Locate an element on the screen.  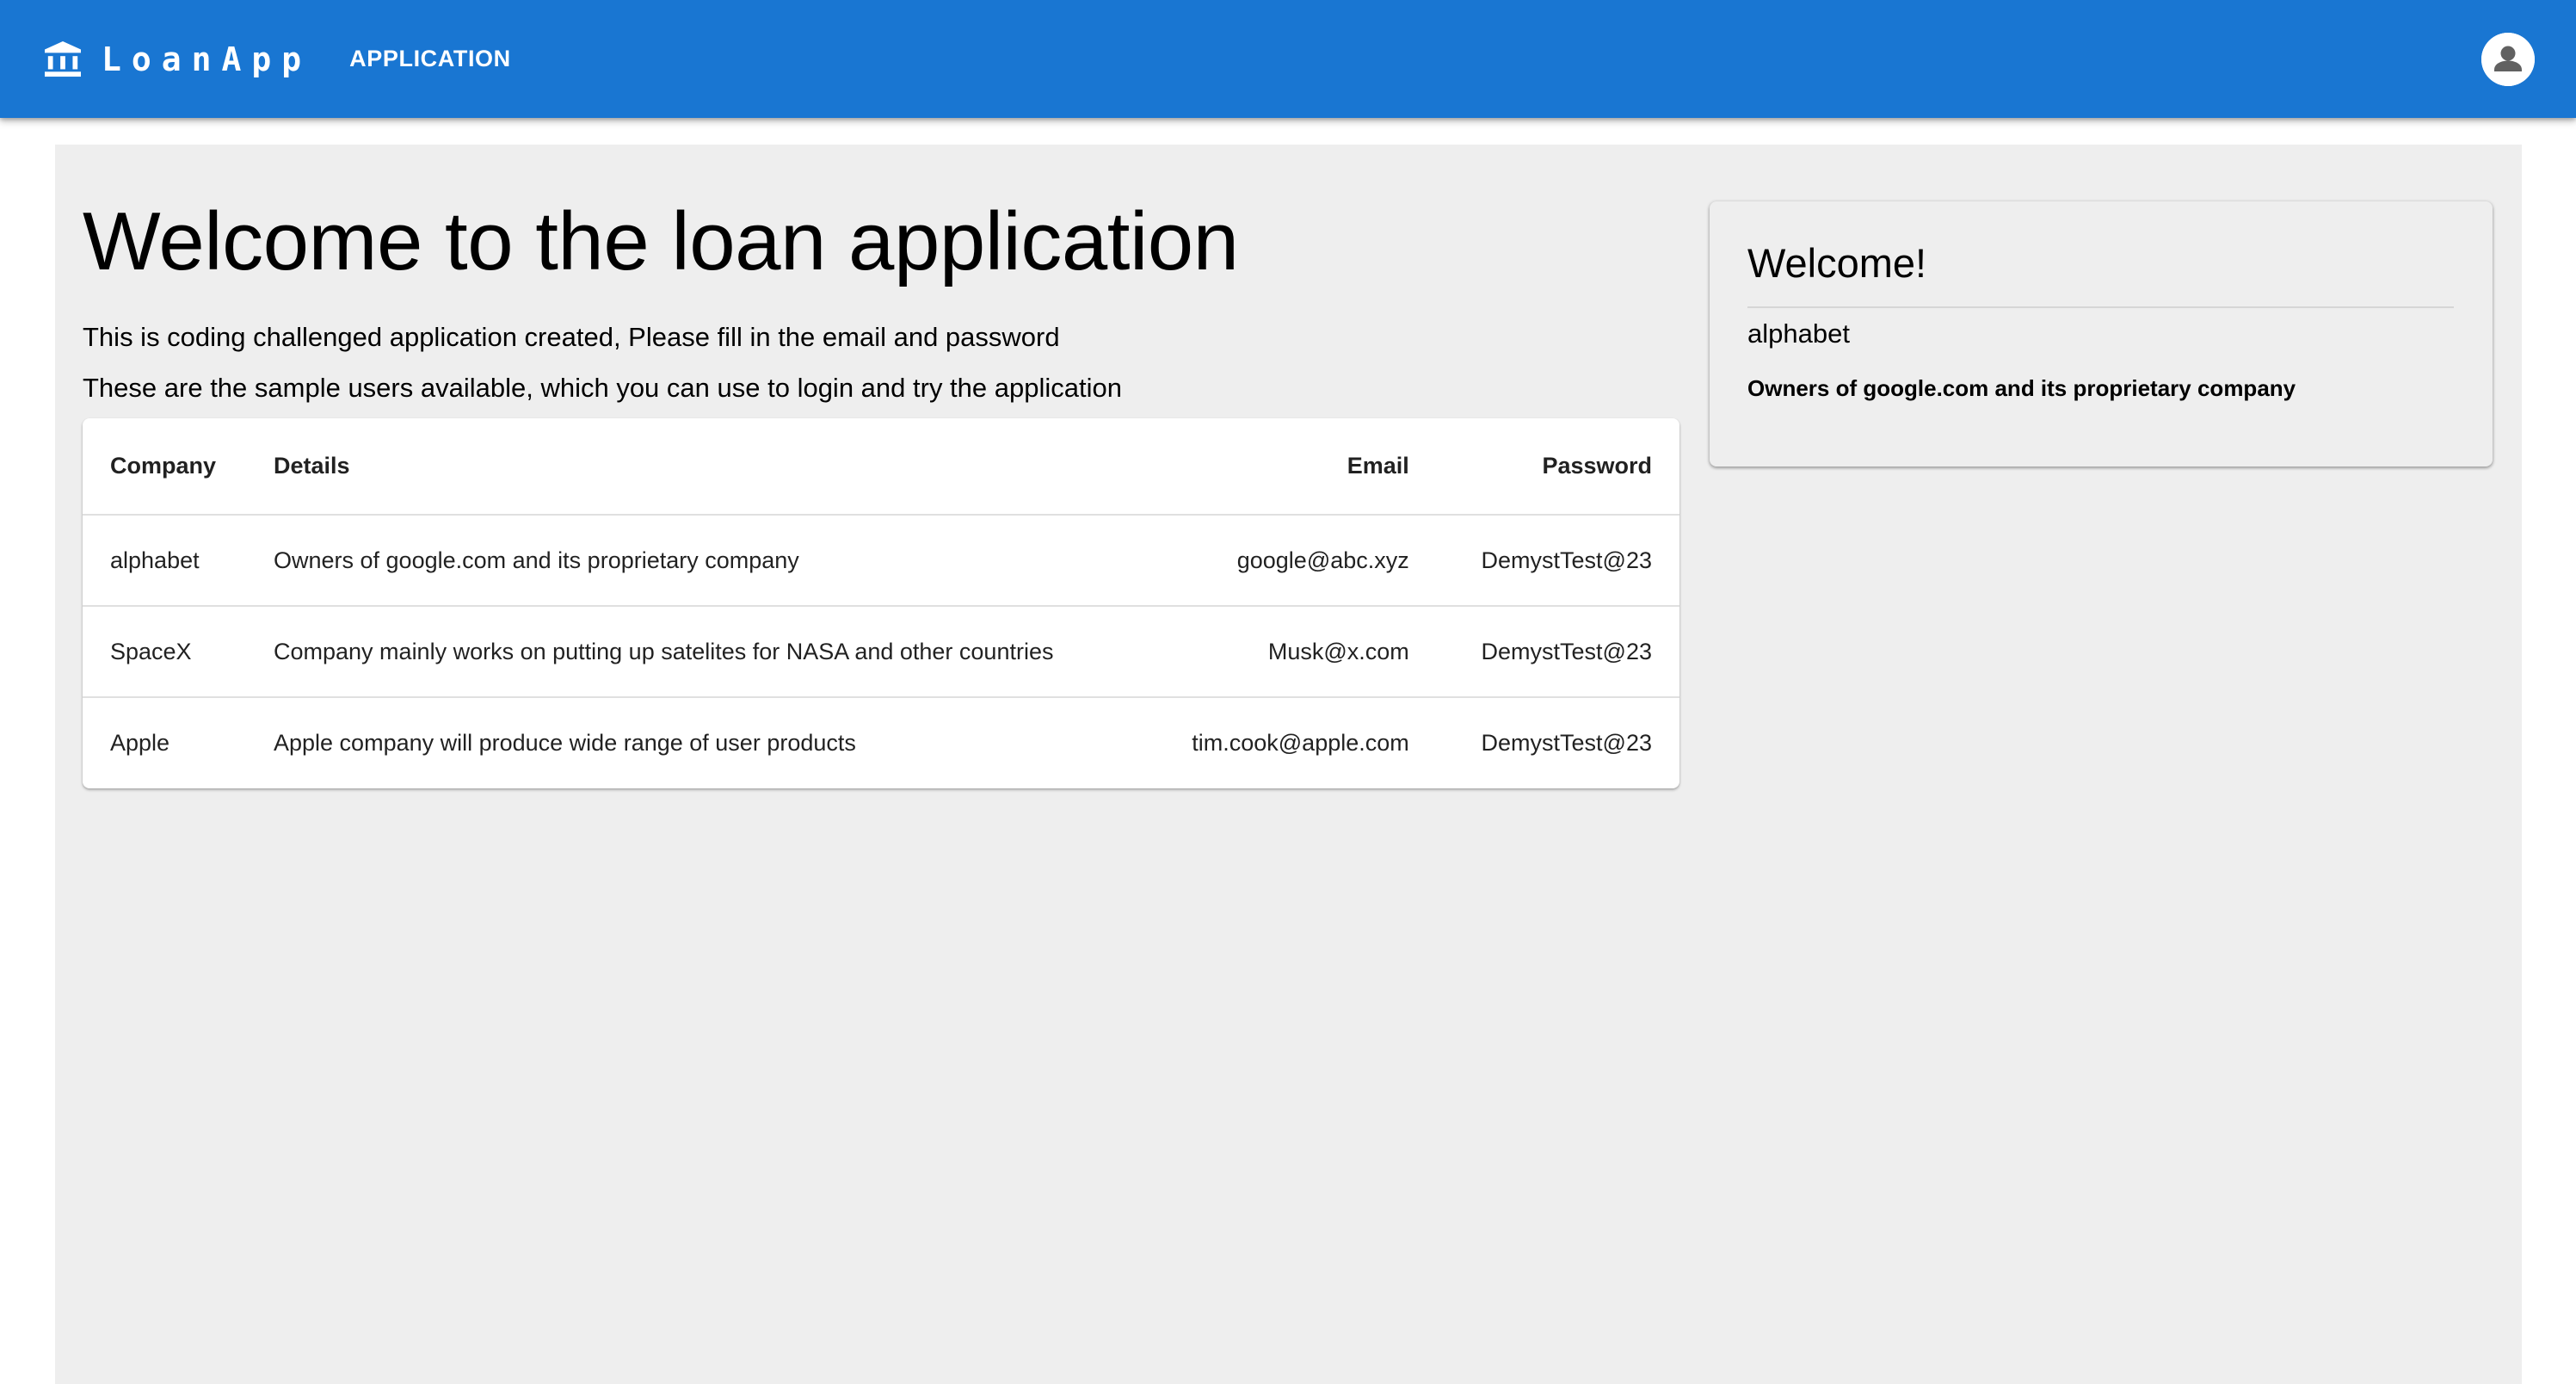
app-bar: LoanApp APPLICATION is located at coordinates (1288, 59).